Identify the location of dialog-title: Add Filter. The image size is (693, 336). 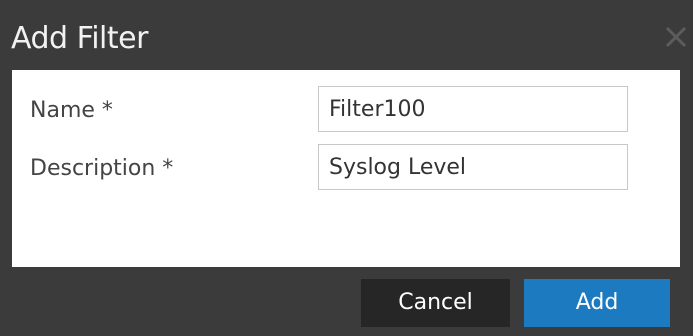
(79, 38).